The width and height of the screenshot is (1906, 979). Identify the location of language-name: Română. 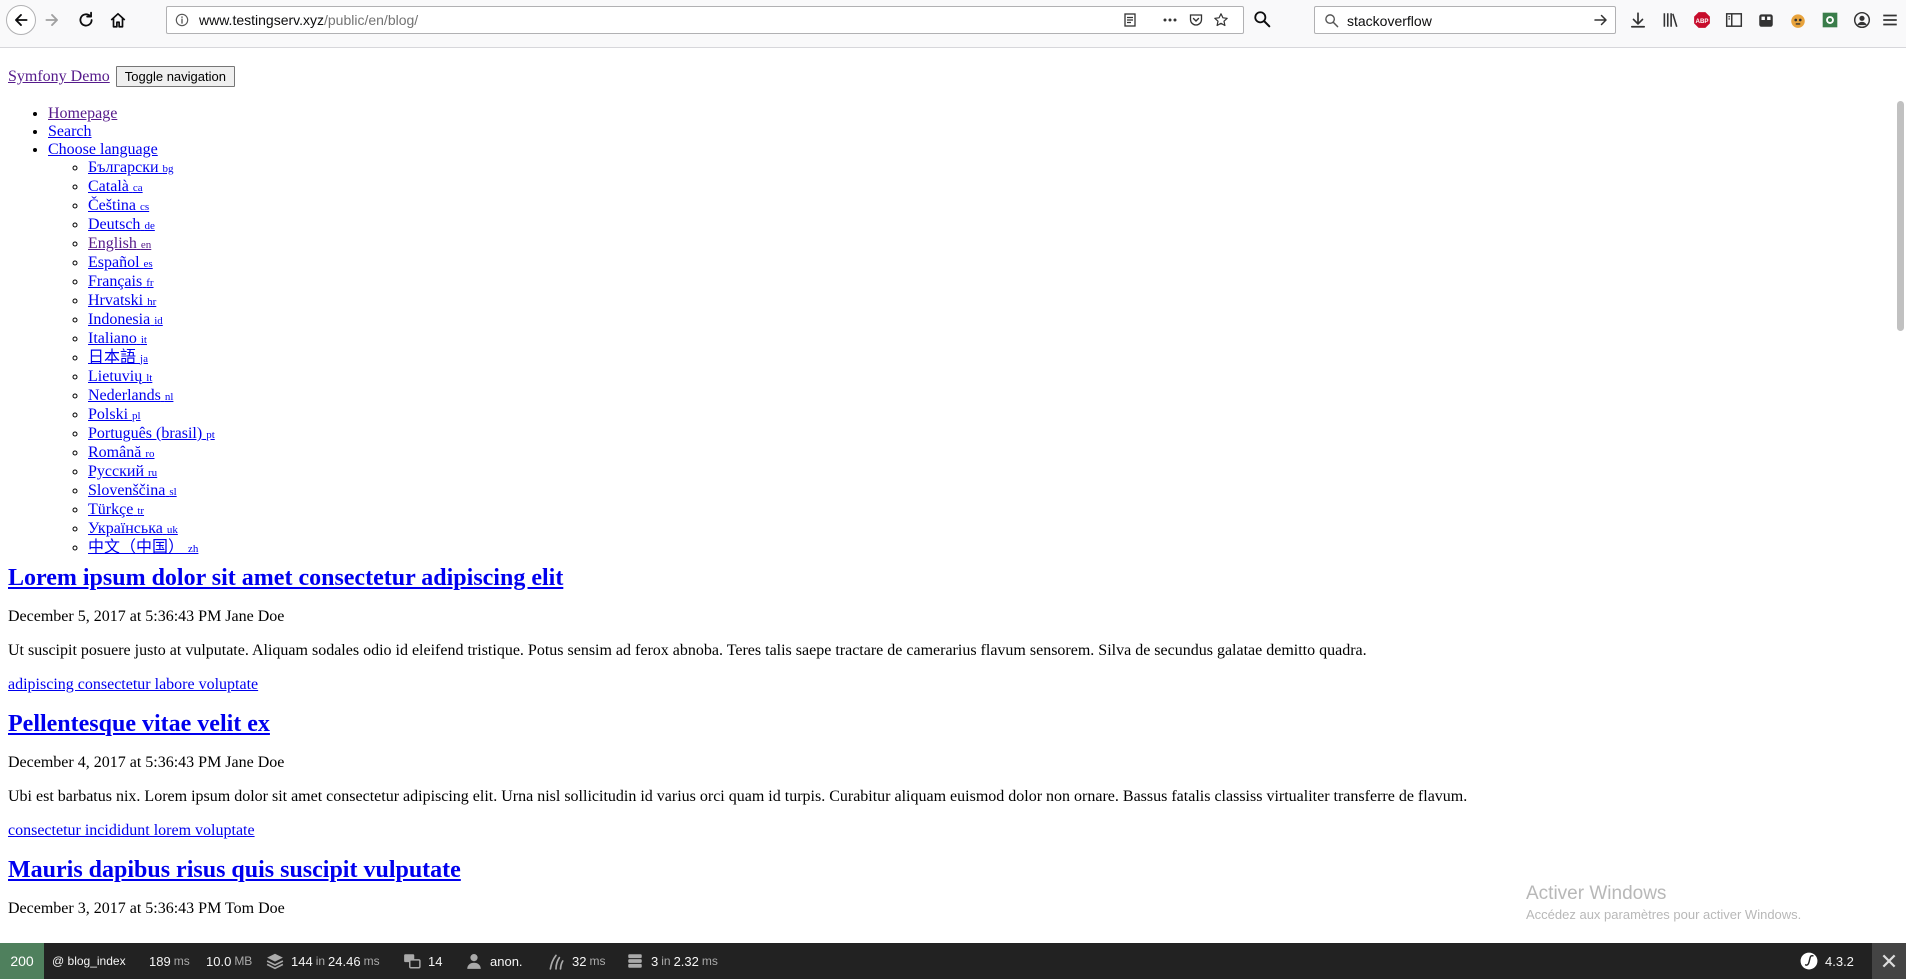
(115, 452).